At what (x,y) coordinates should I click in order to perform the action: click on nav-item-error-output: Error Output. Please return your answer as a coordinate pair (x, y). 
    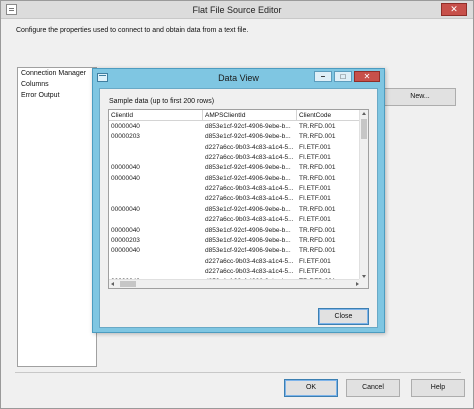
    Looking at the image, I should click on (40, 95).